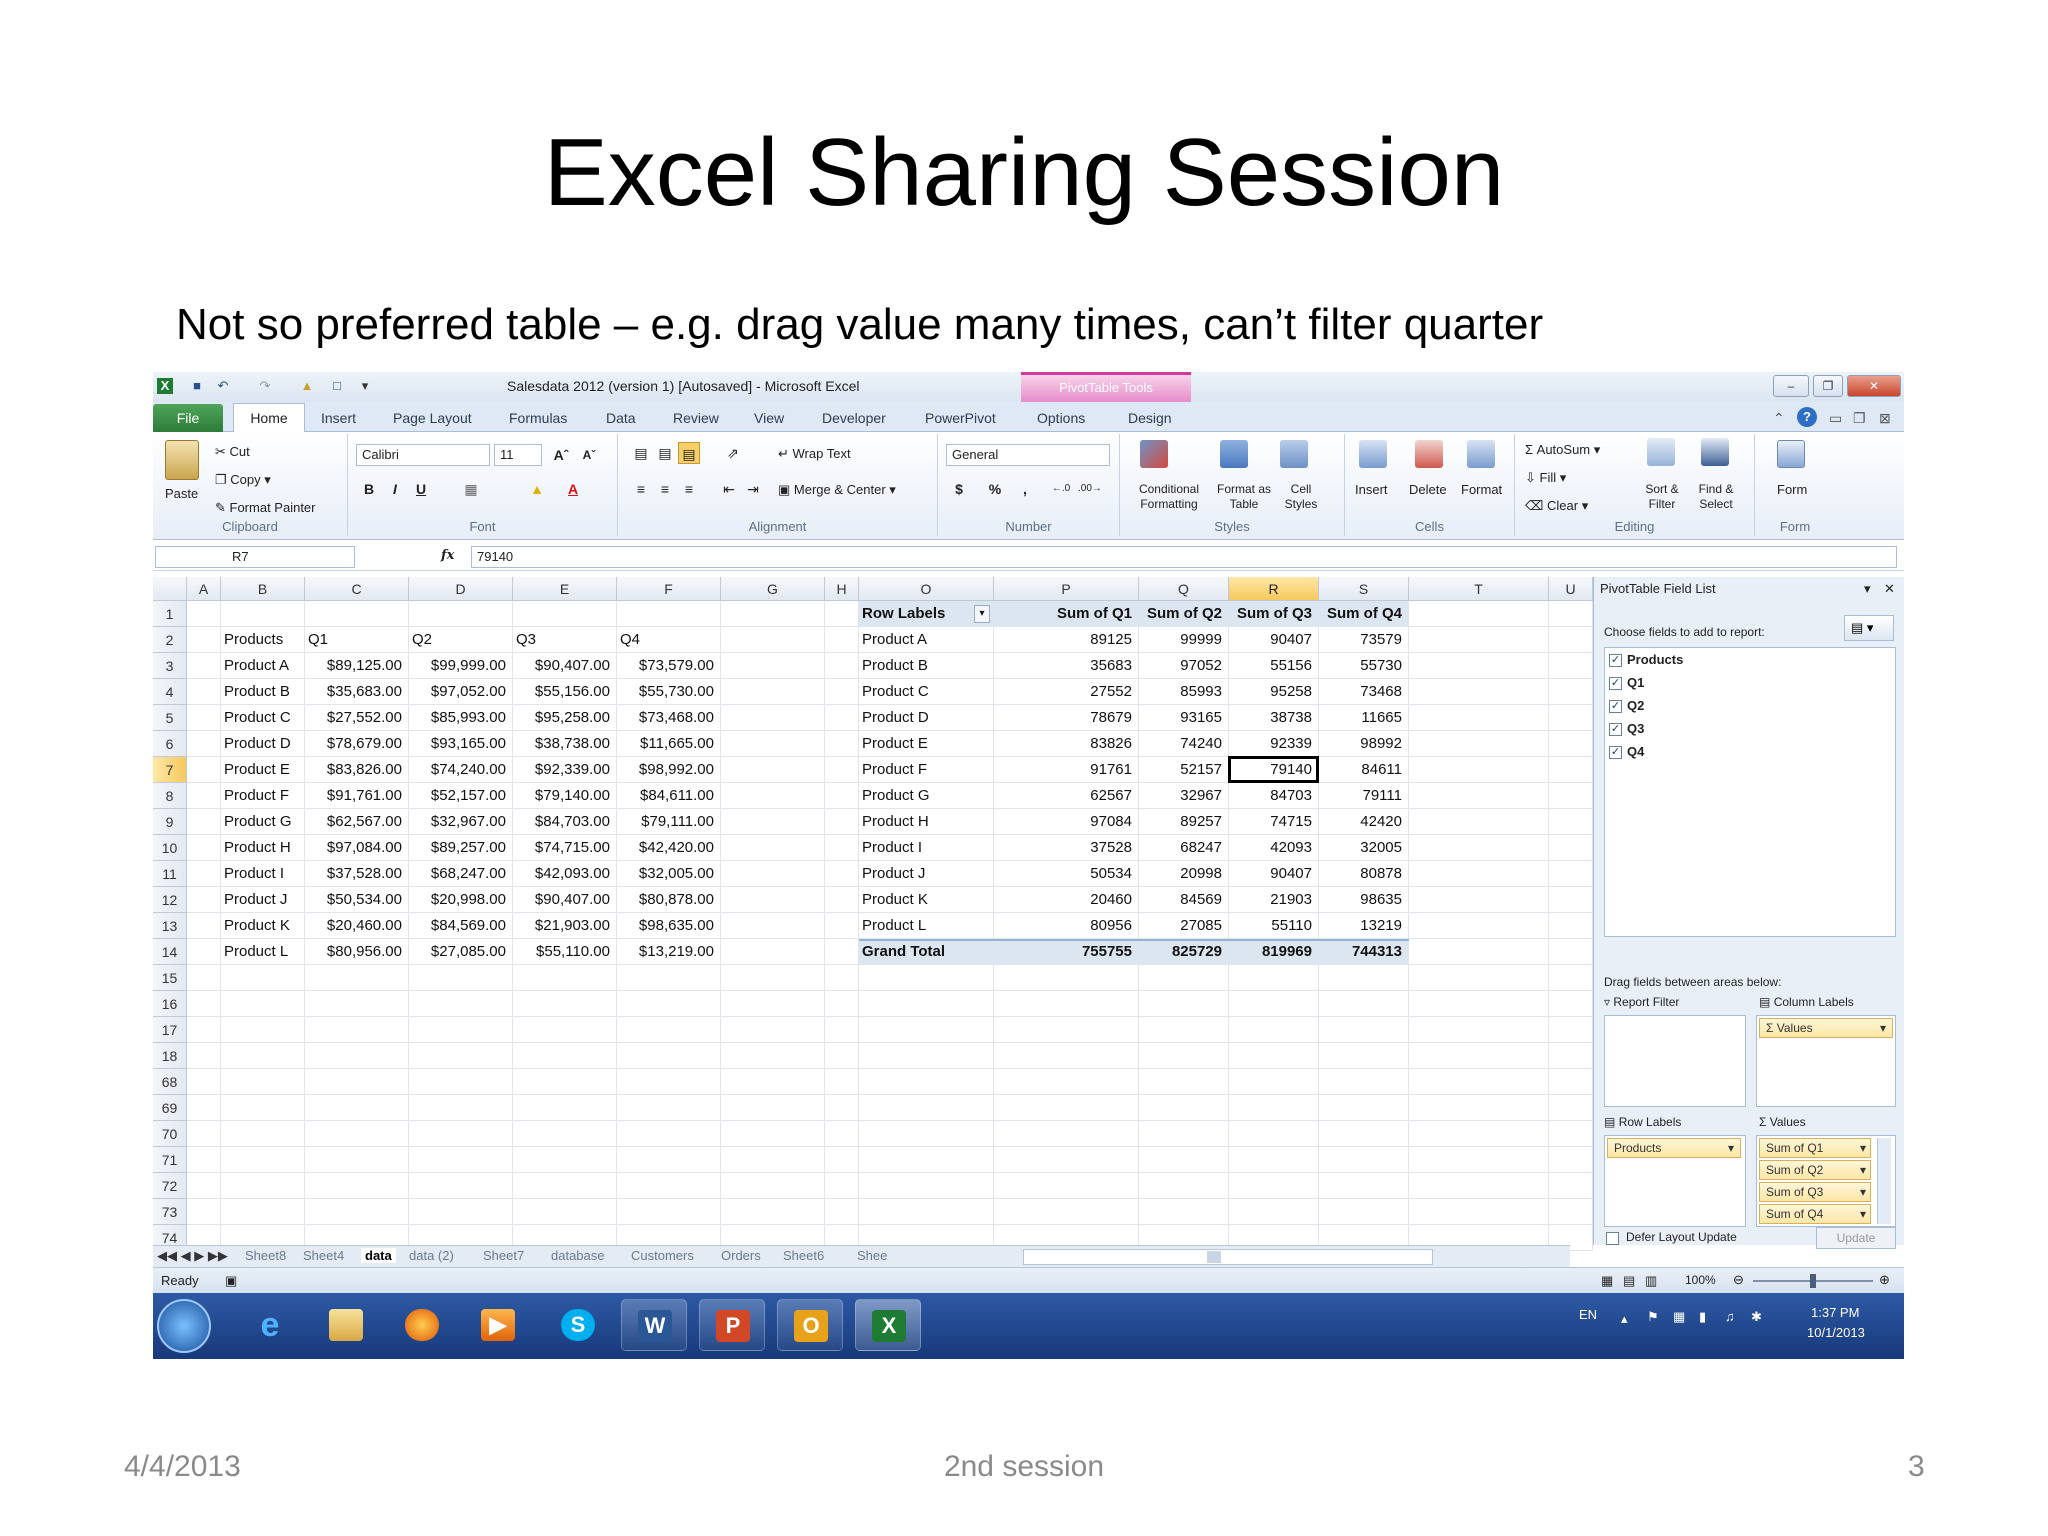 This screenshot has height=1536, width=2048. I want to click on clock-time: 1:37 PM, so click(1835, 1312).